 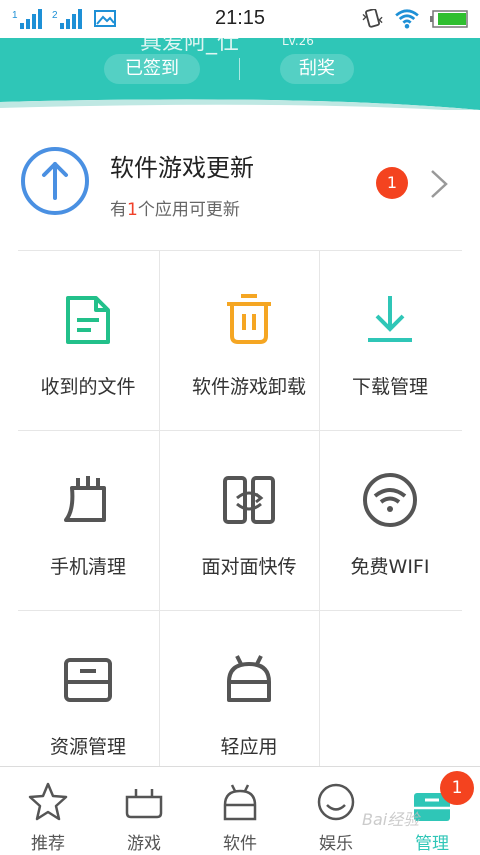 I want to click on download-icon, so click(x=390, y=319).